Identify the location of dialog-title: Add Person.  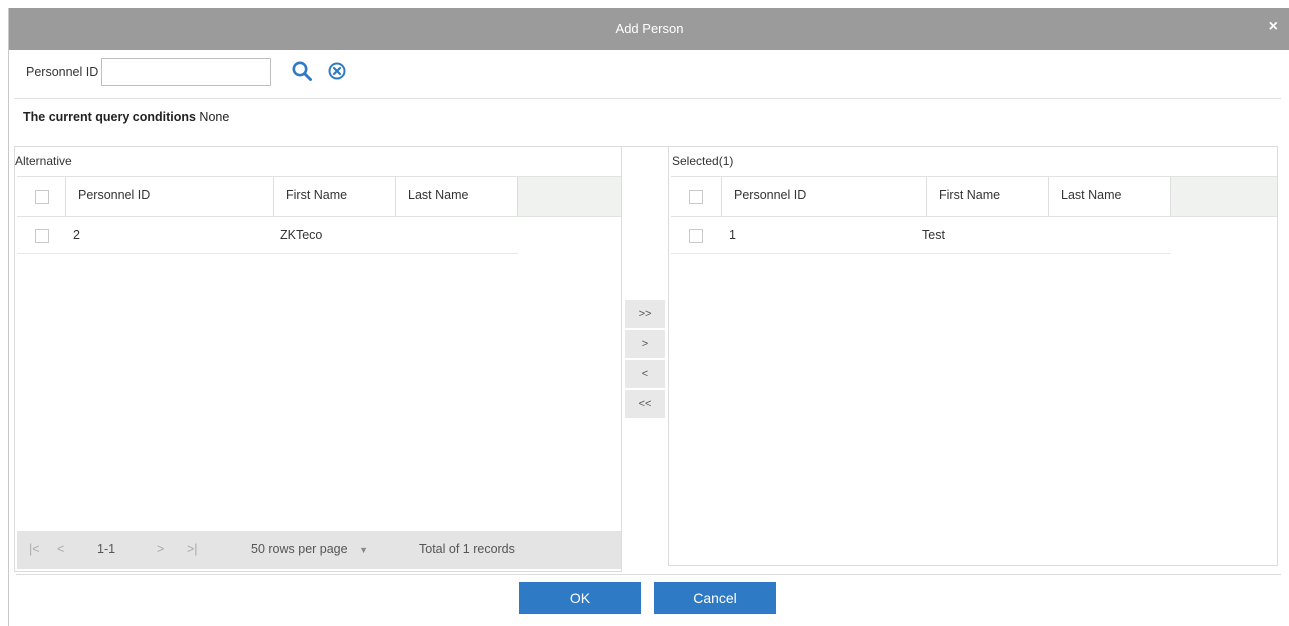
(649, 28).